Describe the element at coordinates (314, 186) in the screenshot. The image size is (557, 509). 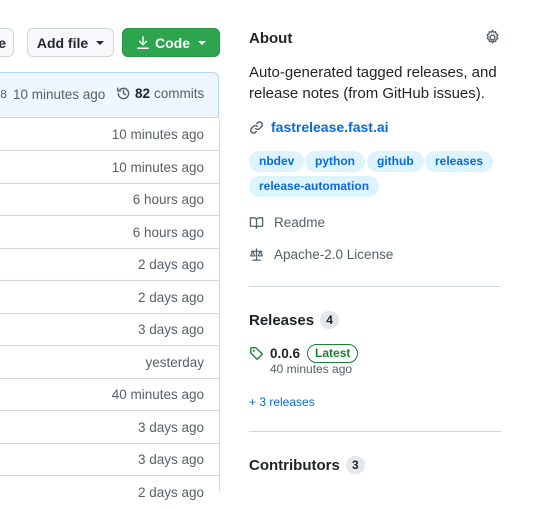
I see `topic-tag: release-automation` at that location.